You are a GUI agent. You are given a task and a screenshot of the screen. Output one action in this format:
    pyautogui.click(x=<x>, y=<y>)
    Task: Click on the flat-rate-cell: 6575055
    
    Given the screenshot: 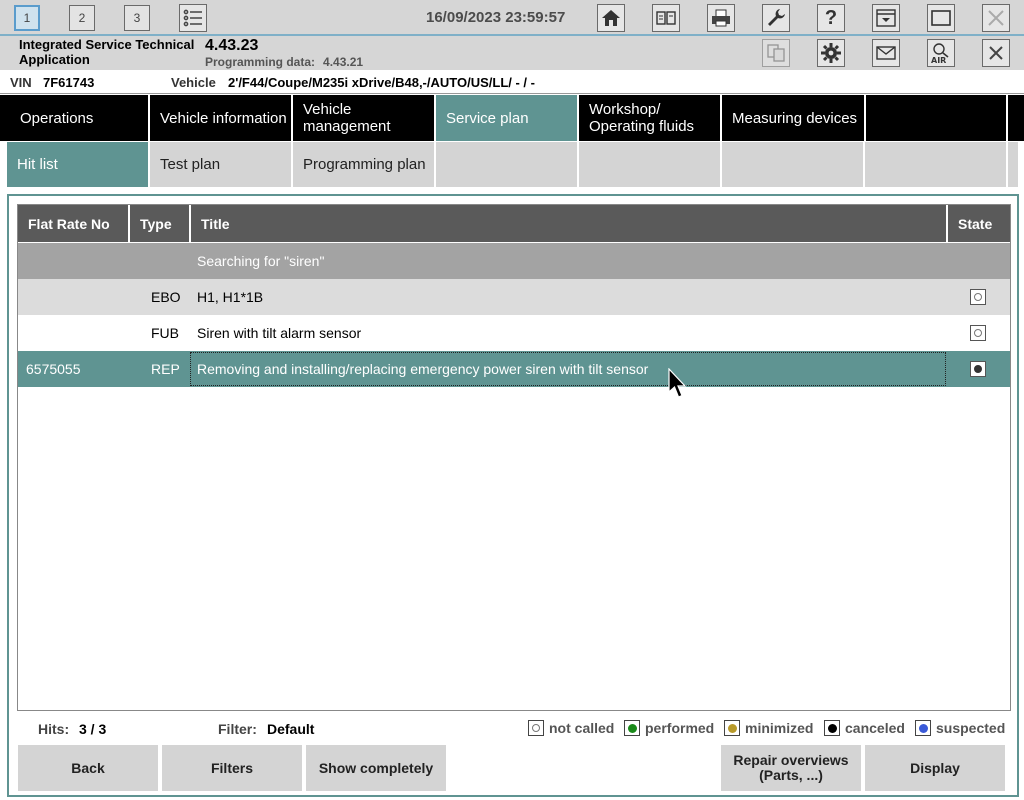 What is the action you would take?
    pyautogui.click(x=53, y=369)
    